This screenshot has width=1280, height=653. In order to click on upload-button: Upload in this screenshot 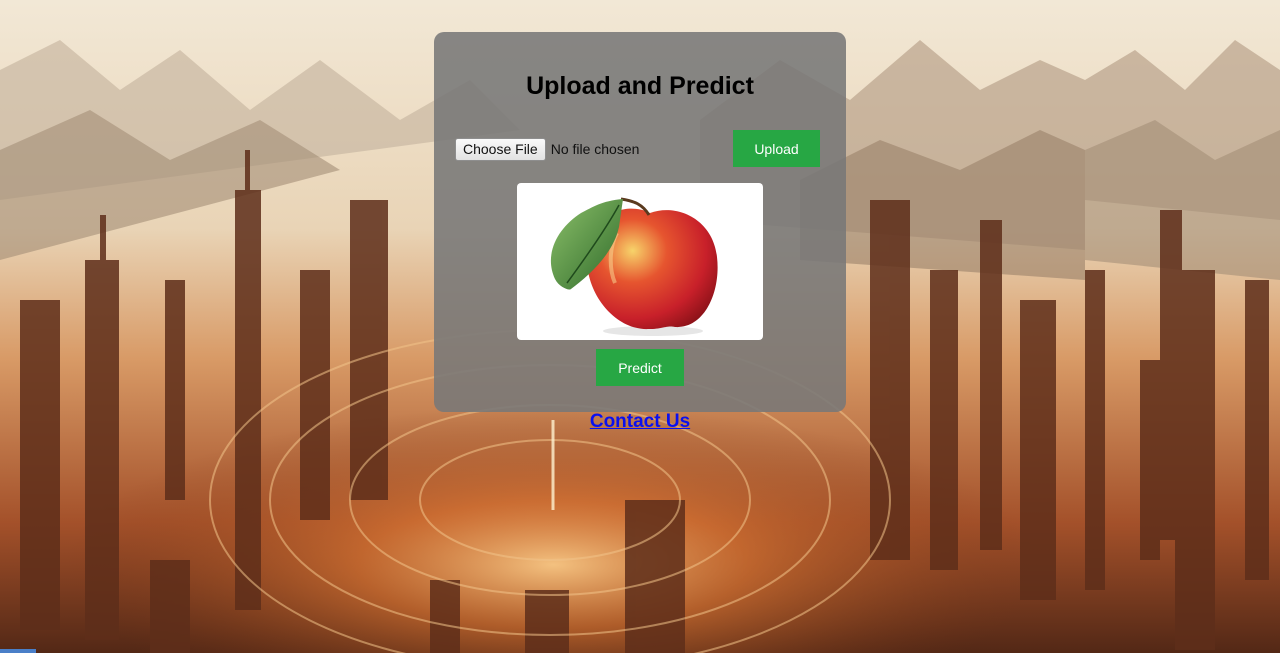, I will do `click(776, 148)`.